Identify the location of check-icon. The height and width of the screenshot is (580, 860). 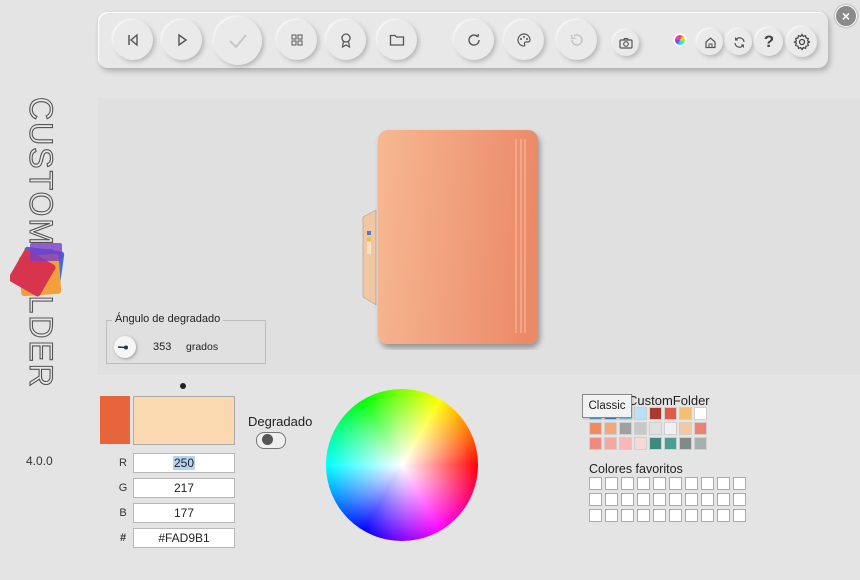
(238, 41).